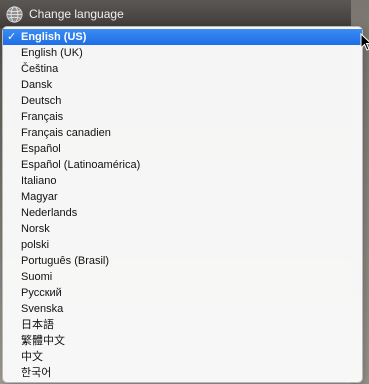 This screenshot has height=384, width=369. I want to click on menu-item: Nederlands, so click(182, 213).